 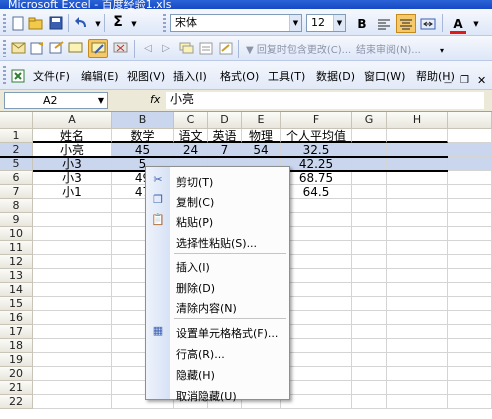 I want to click on cell-h12, so click(x=417, y=262).